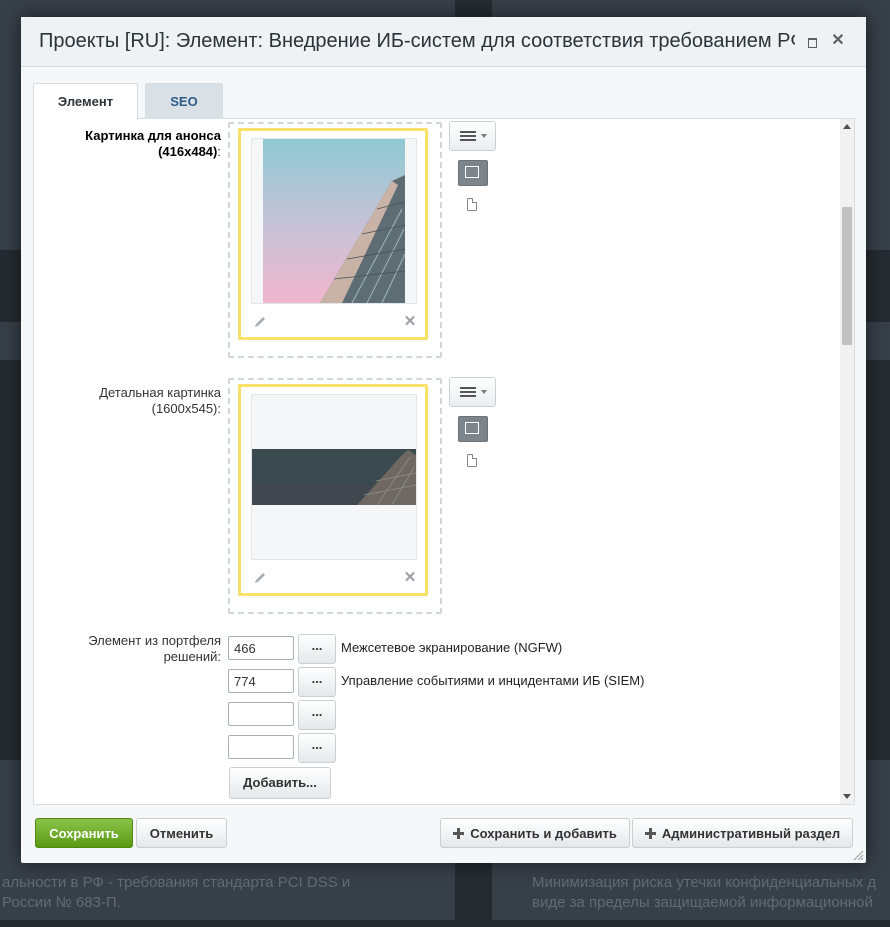  Describe the element at coordinates (153, 143) in the screenshot. I see `preview-image-label-text: Картинка для анонса (416x484)` at that location.